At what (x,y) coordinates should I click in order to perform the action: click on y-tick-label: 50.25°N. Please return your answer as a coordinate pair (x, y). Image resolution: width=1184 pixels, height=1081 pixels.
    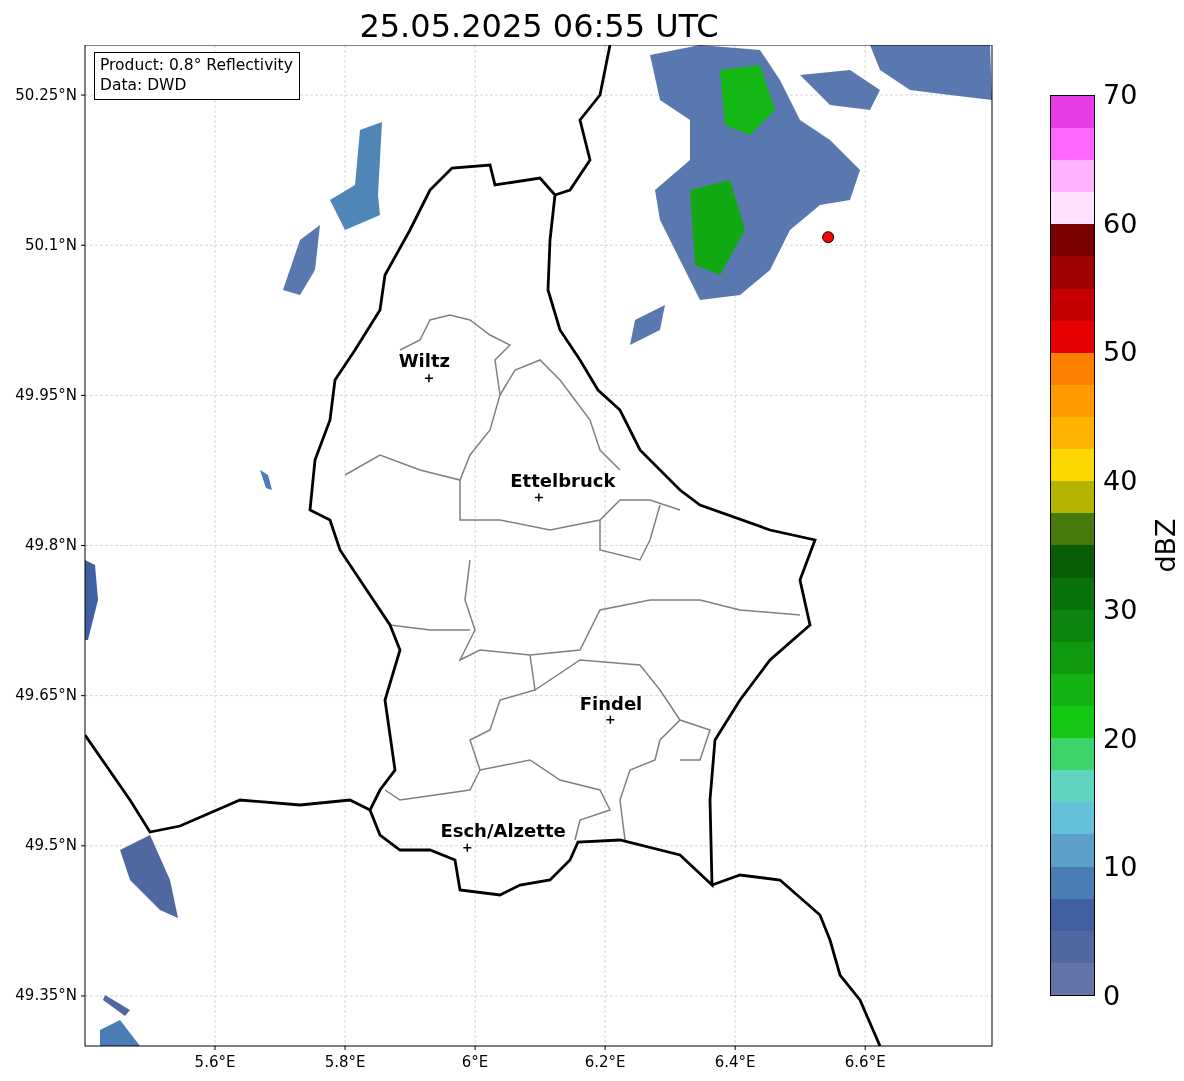
    Looking at the image, I should click on (46, 94).